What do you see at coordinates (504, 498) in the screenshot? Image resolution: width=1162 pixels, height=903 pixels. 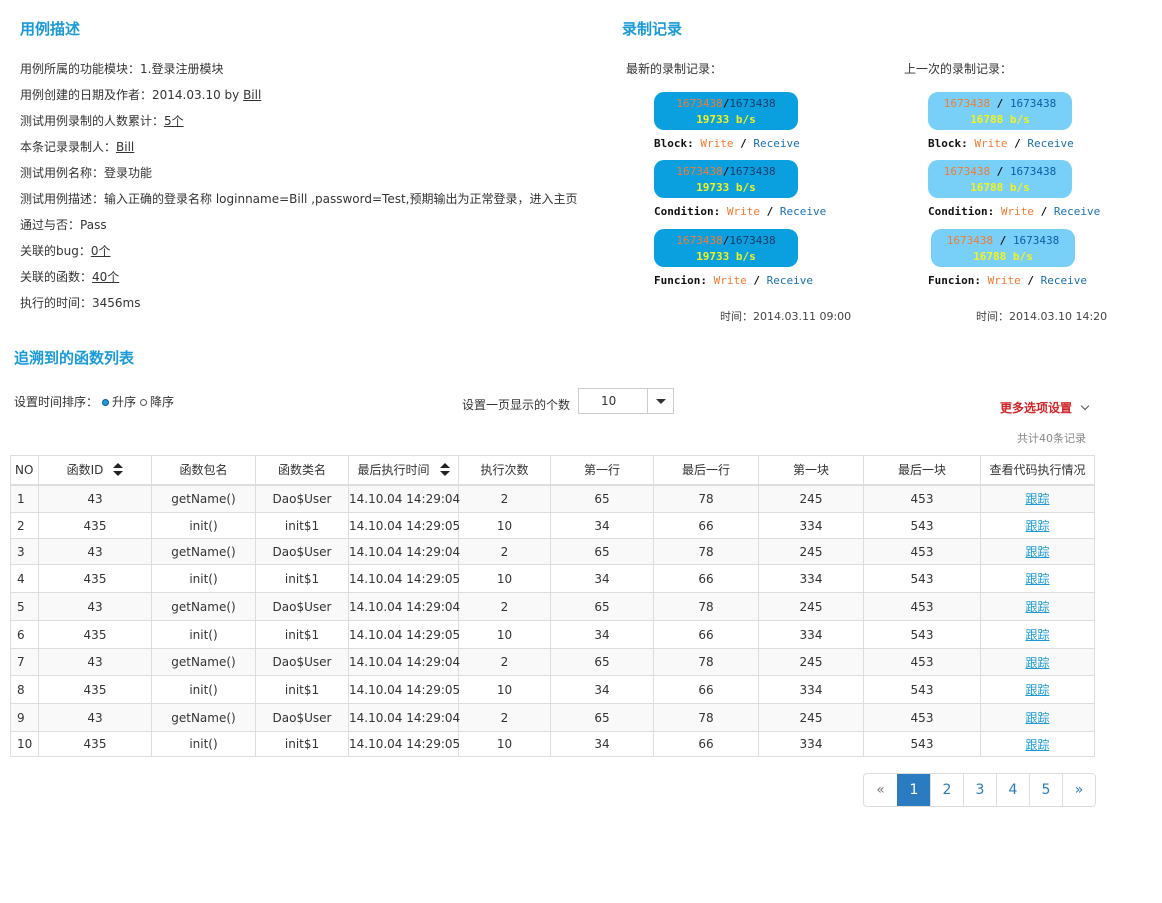 I see `table-cell: 2` at bounding box center [504, 498].